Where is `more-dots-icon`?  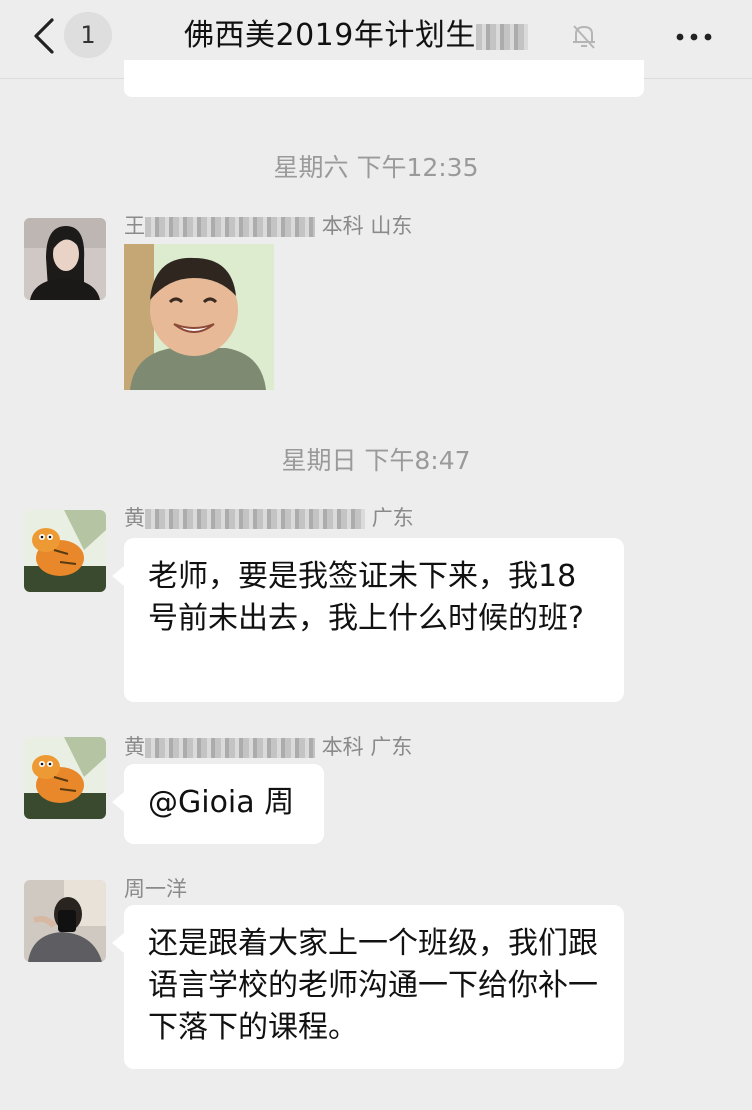
more-dots-icon is located at coordinates (694, 37).